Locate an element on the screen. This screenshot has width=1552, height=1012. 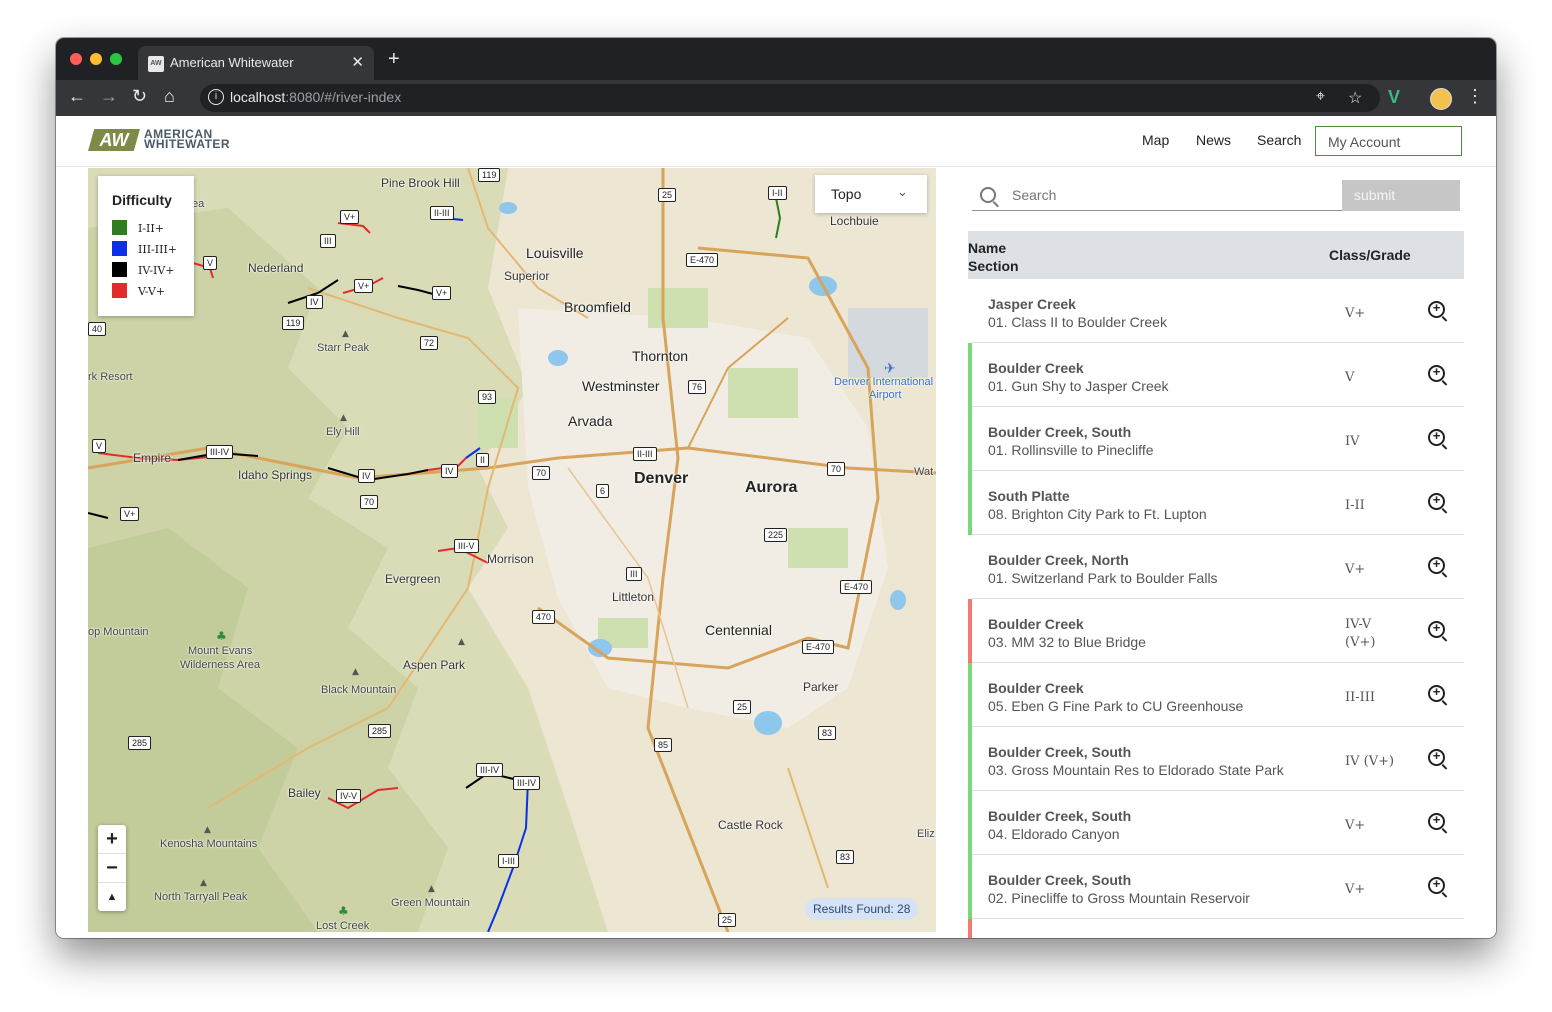
address-bar: i localhost:8080/#/river-index ⌖ ☆ is located at coordinates (790, 98).